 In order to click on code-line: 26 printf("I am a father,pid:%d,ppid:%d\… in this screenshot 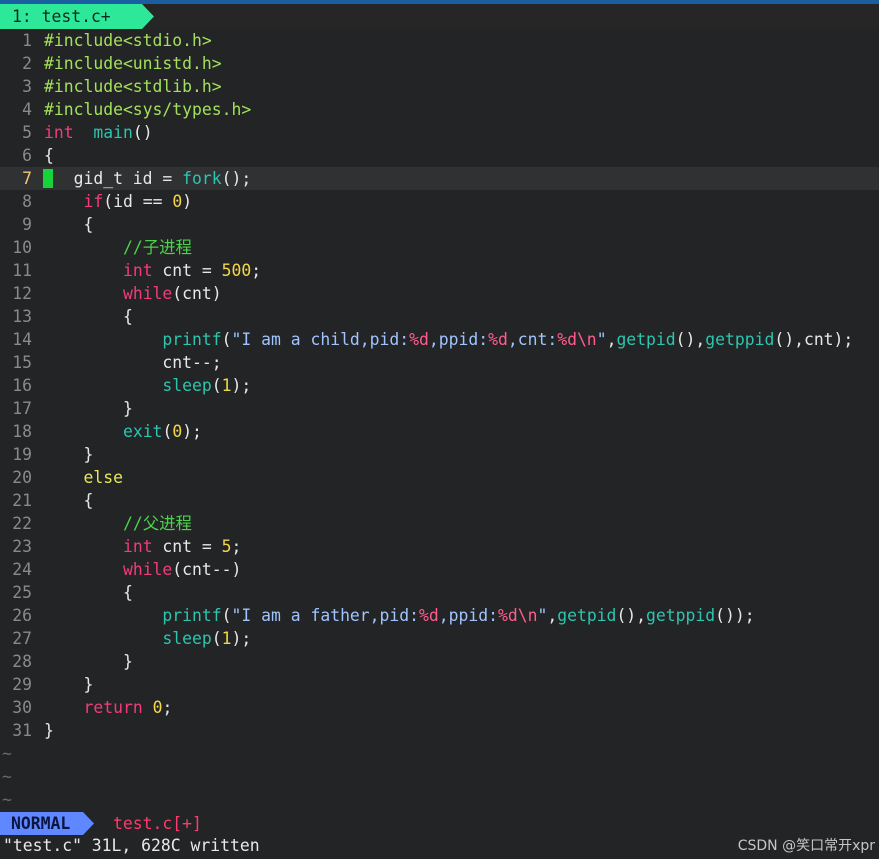, I will do `click(439, 615)`.